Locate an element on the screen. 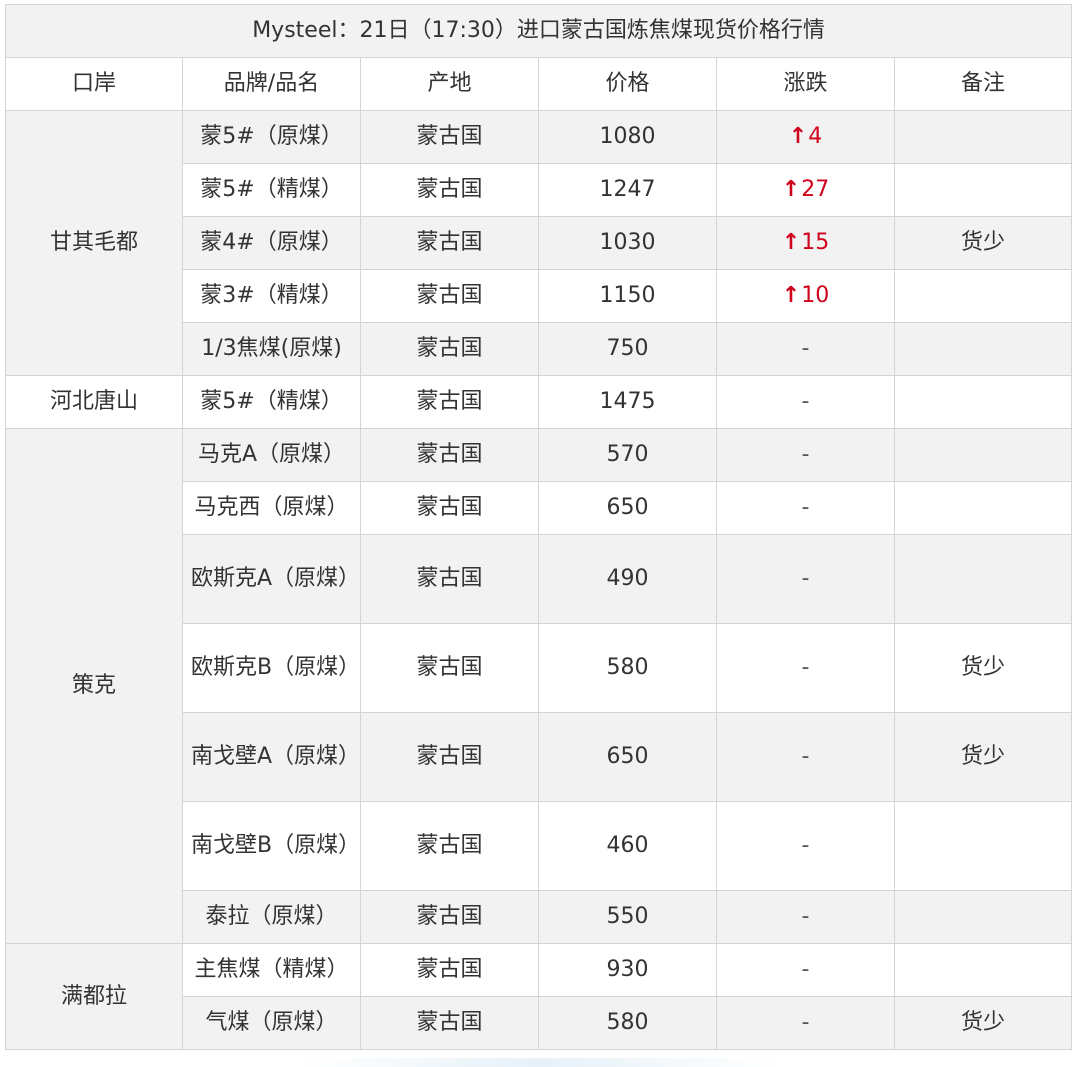 The width and height of the screenshot is (1080, 1067). header-brand: 品牌/品名 is located at coordinates (271, 84).